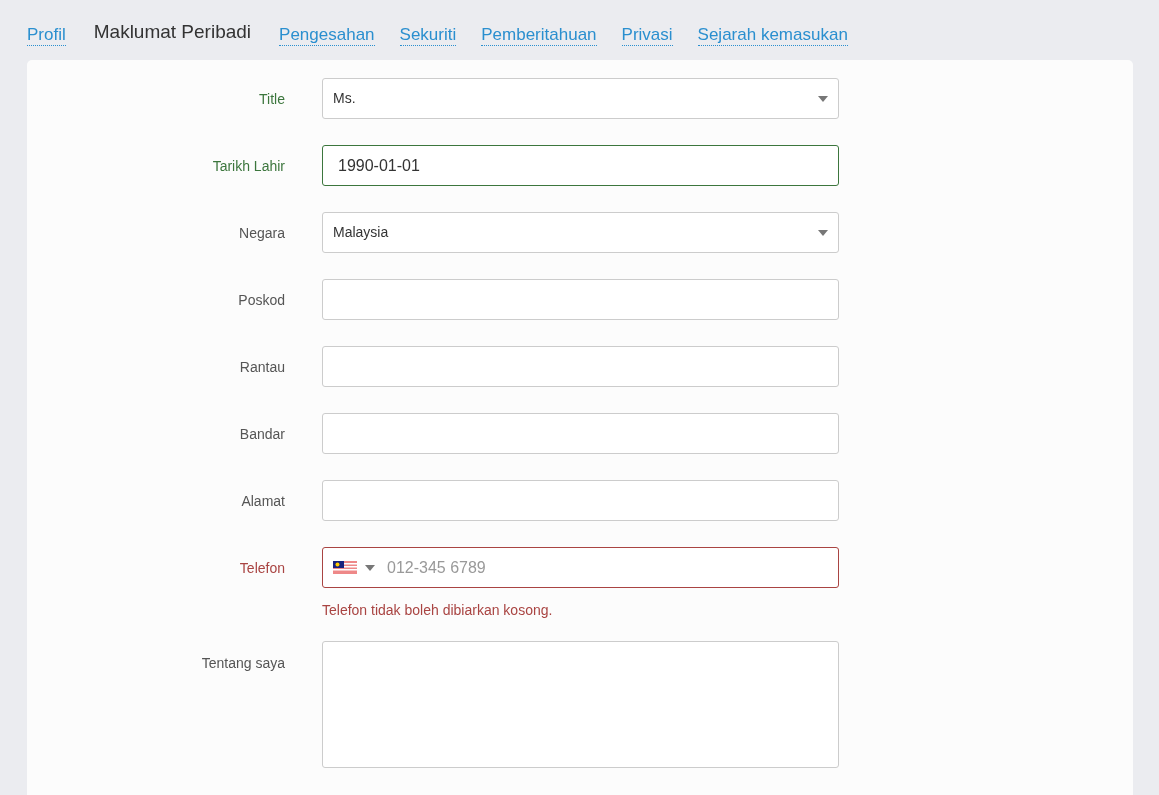 The width and height of the screenshot is (1159, 795). I want to click on field-label: Negara, so click(261, 233).